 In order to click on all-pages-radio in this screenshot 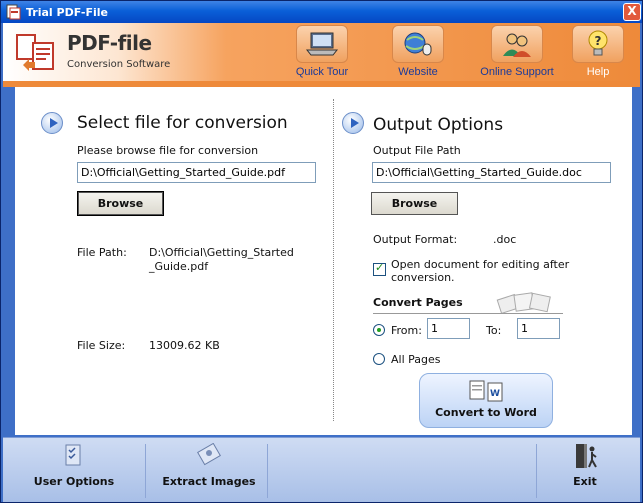, I will do `click(379, 359)`.